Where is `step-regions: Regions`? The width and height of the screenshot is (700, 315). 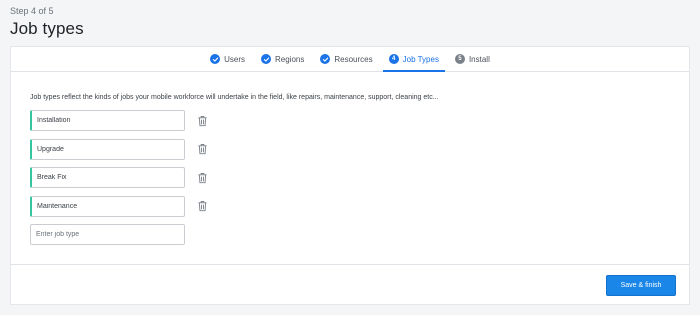
step-regions: Regions is located at coordinates (282, 59).